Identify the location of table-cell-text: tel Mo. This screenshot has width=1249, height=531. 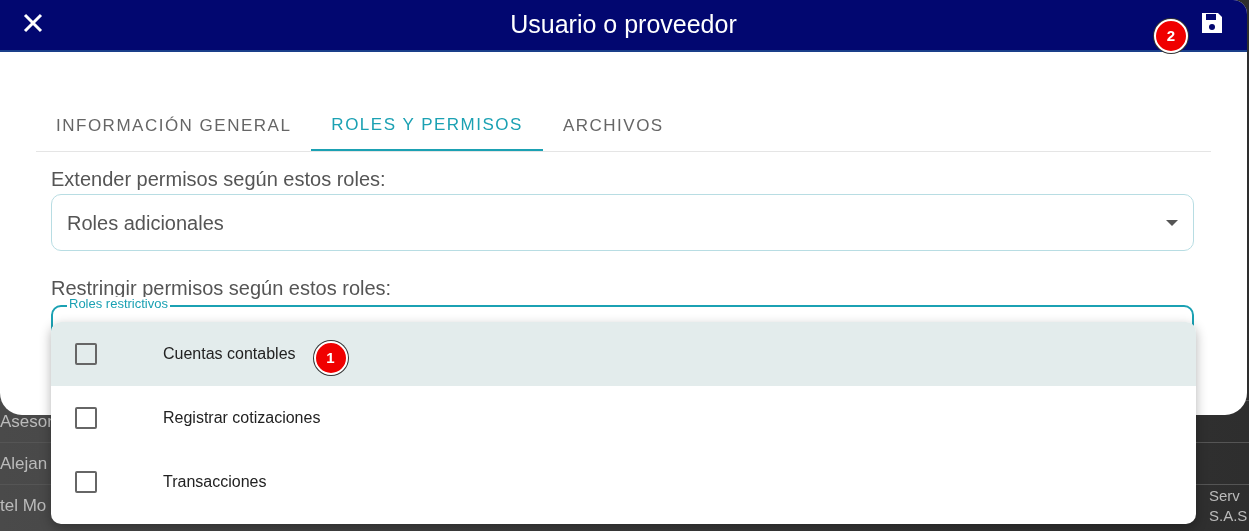
(23, 505).